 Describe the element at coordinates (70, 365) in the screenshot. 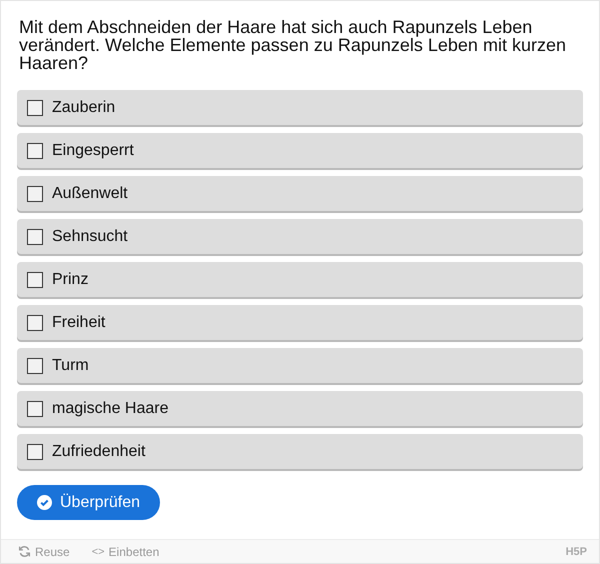

I see `option-label: Turm` at that location.